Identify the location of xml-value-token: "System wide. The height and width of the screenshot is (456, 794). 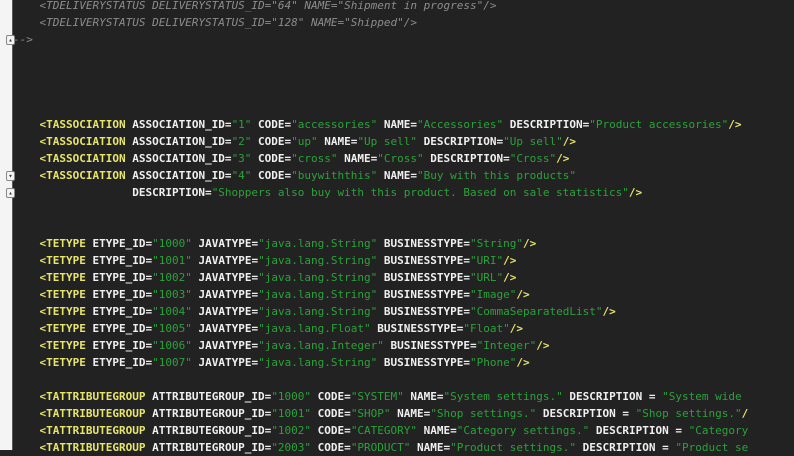
(702, 396).